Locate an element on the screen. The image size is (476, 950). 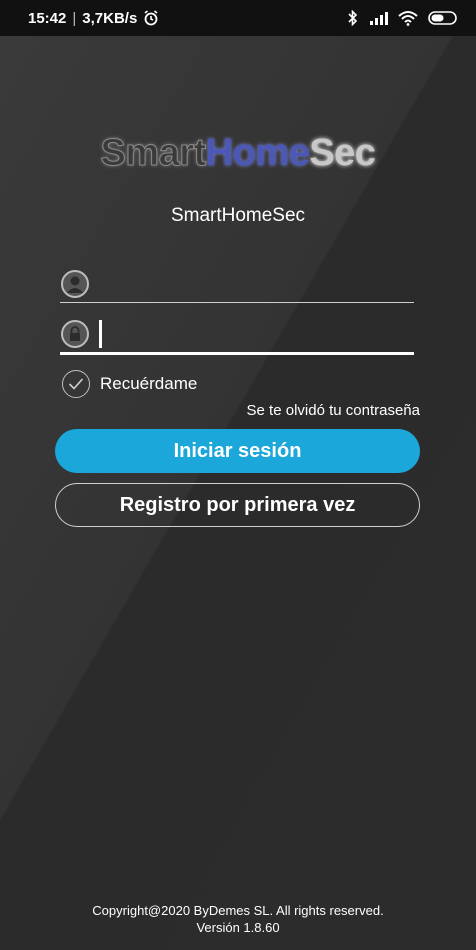
version-text: Versión 1.8.60 is located at coordinates (238, 927).